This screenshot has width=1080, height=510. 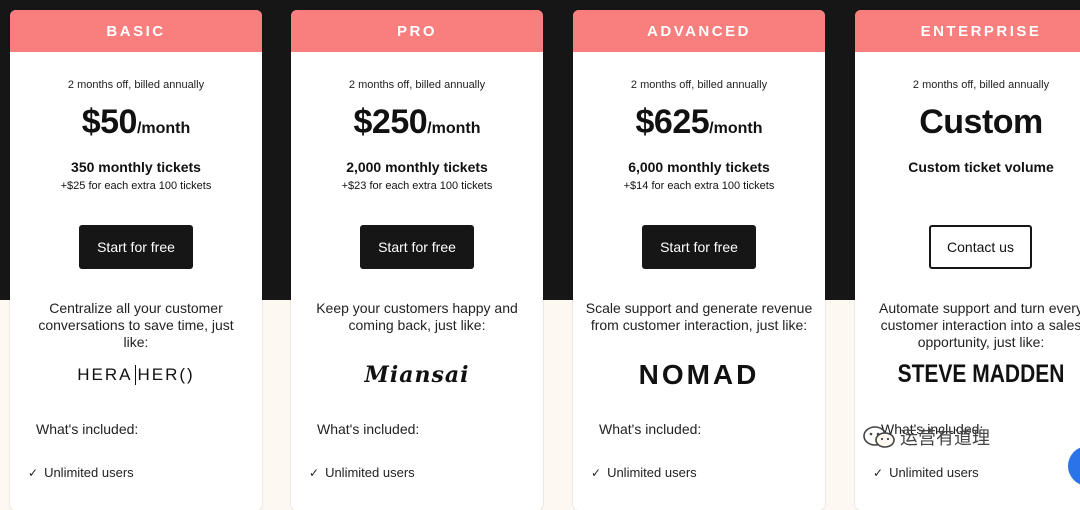 What do you see at coordinates (417, 186) in the screenshot?
I see `extra-ticket-price: +$23 for each extra 100 tickets` at bounding box center [417, 186].